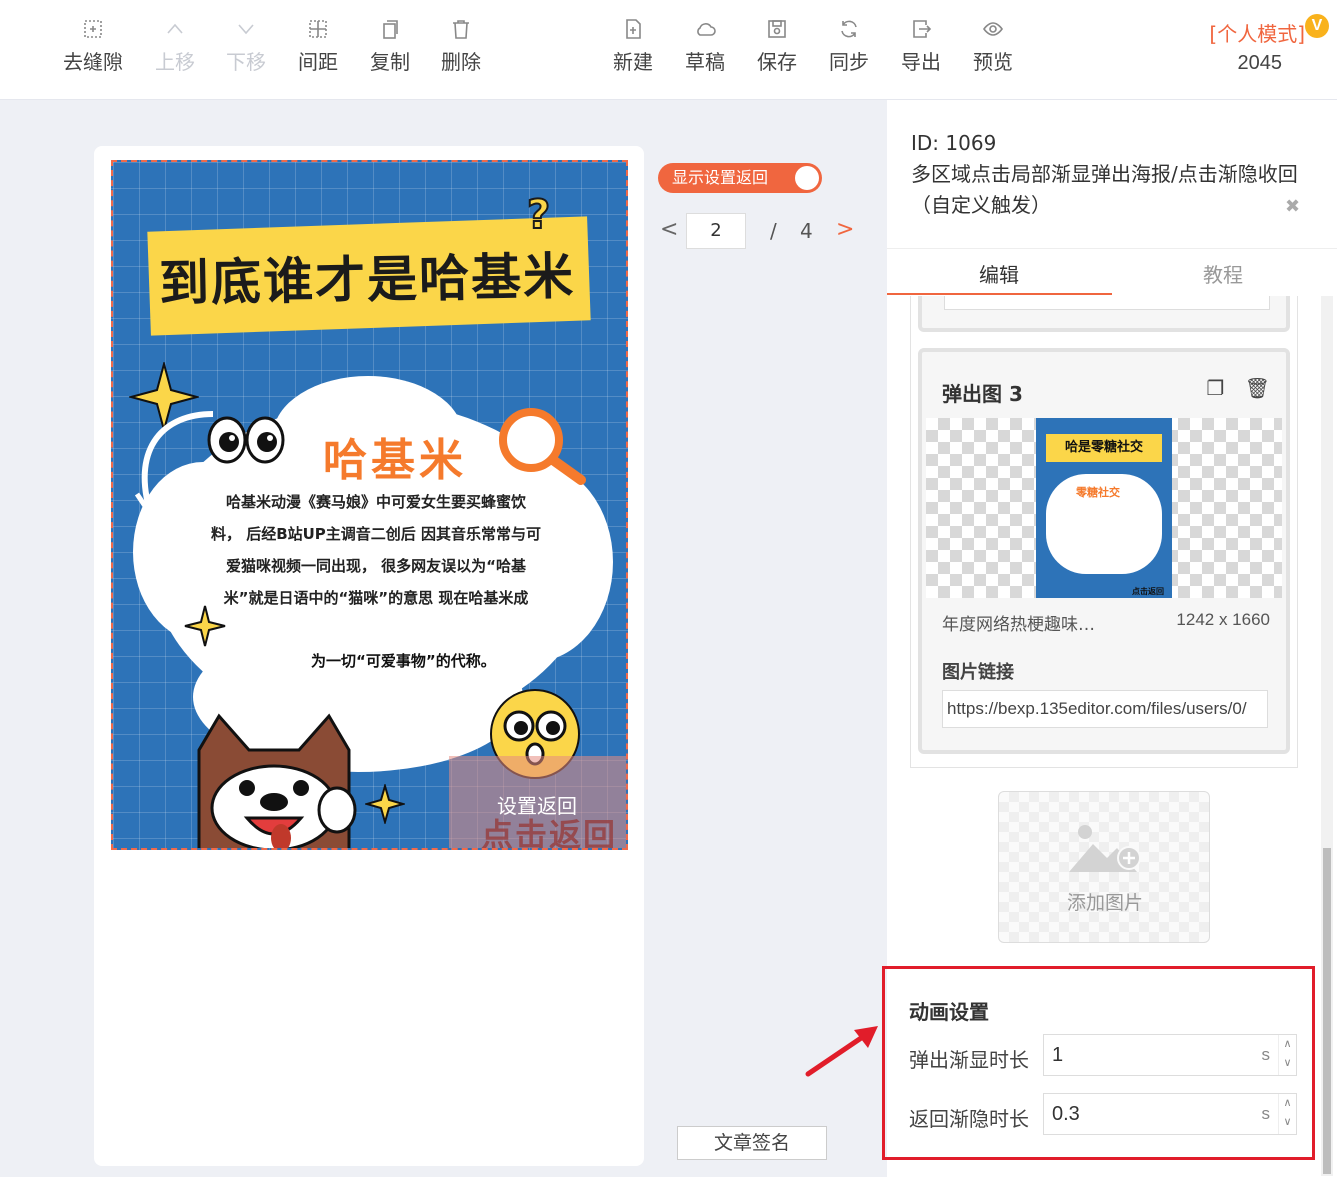 Image resolution: width=1337 pixels, height=1177 pixels. Describe the element at coordinates (93, 46) in the screenshot. I see `remove-gap-button: 去缝隙` at that location.